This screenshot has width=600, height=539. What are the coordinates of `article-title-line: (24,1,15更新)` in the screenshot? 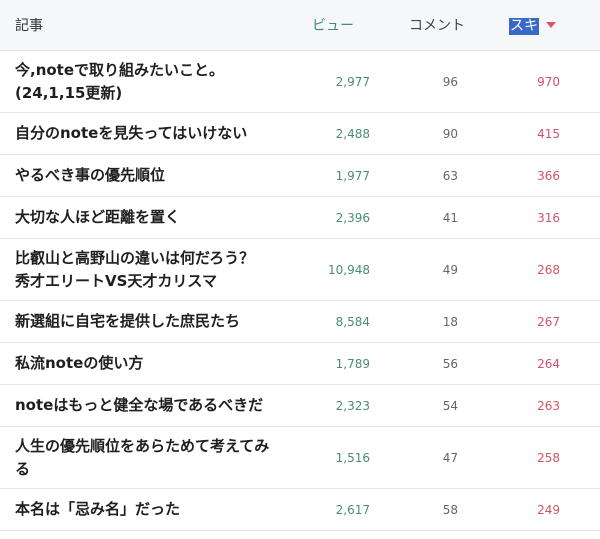 It's located at (69, 93).